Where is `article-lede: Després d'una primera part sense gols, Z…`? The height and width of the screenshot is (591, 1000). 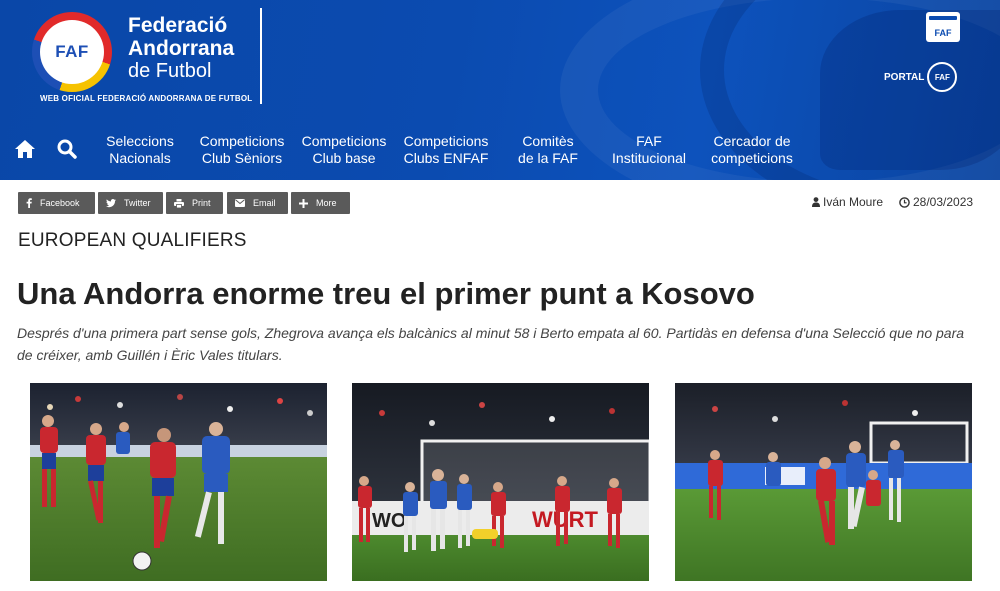 article-lede: Després d'una primera part sense gols, Z… is located at coordinates (491, 344).